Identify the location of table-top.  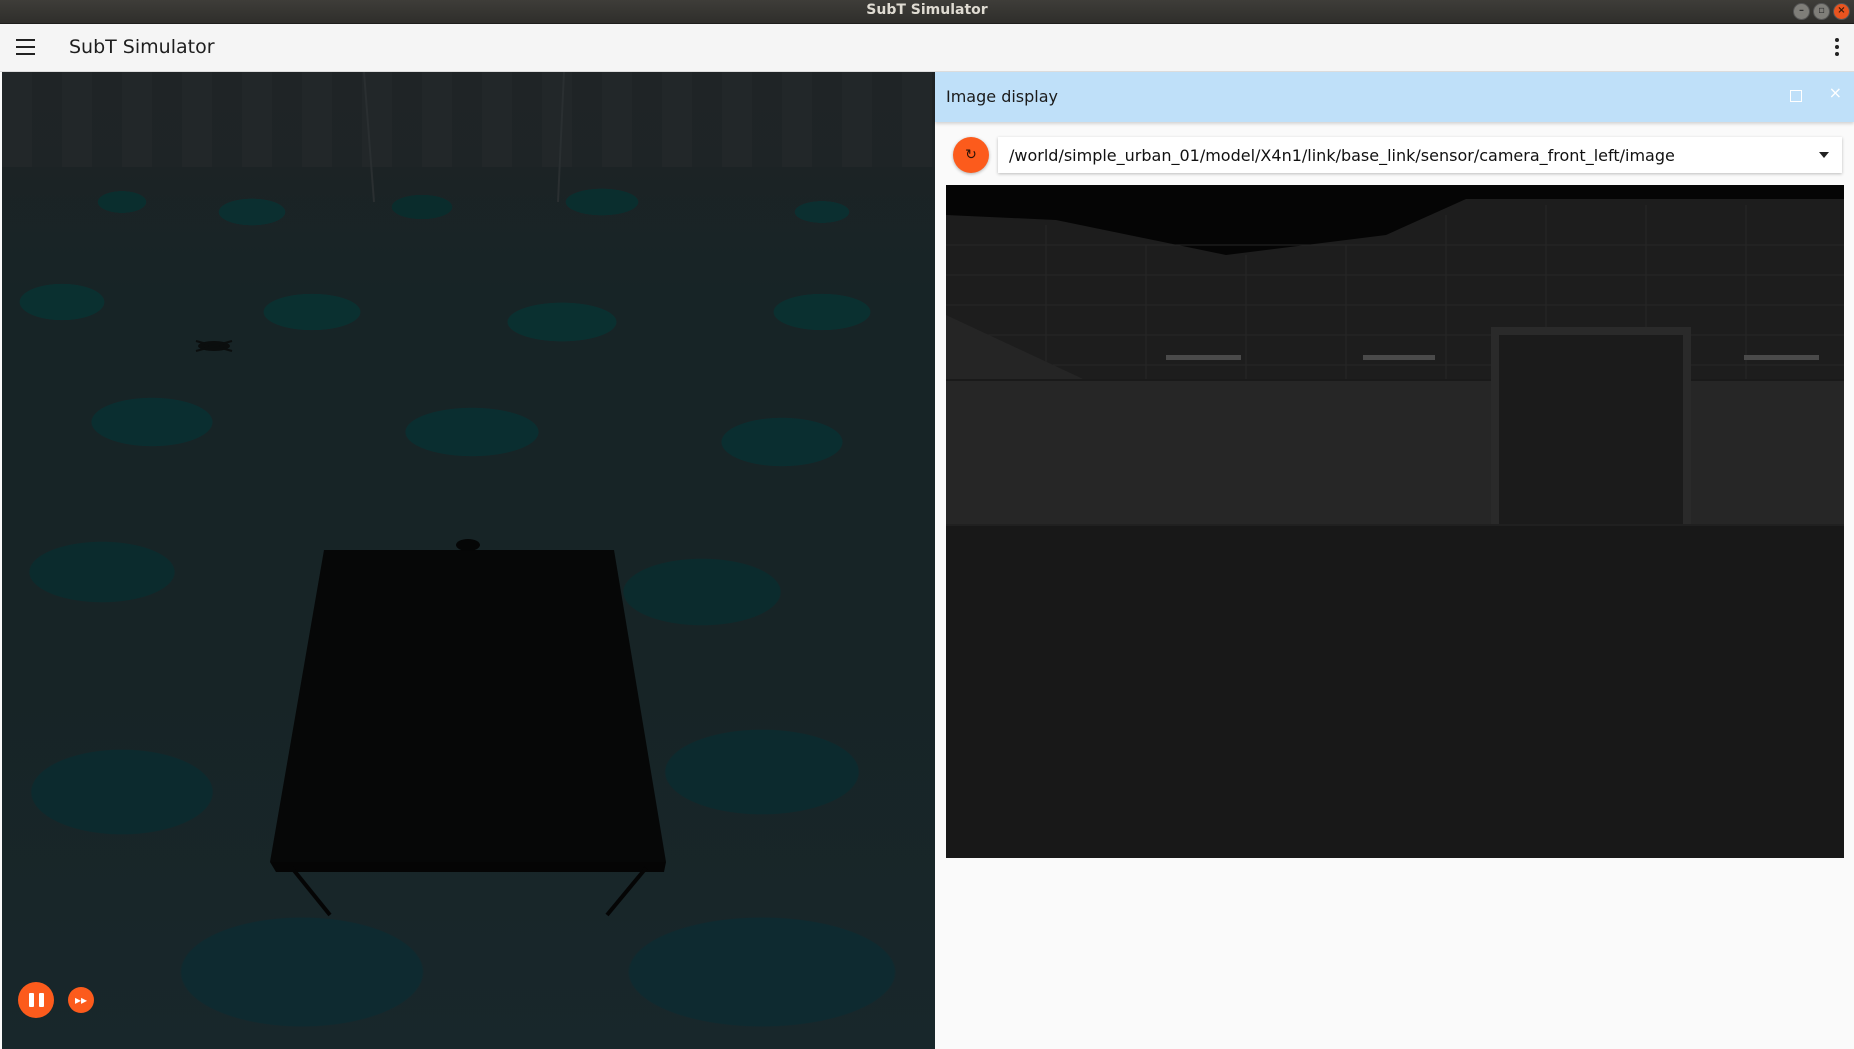
(468, 706).